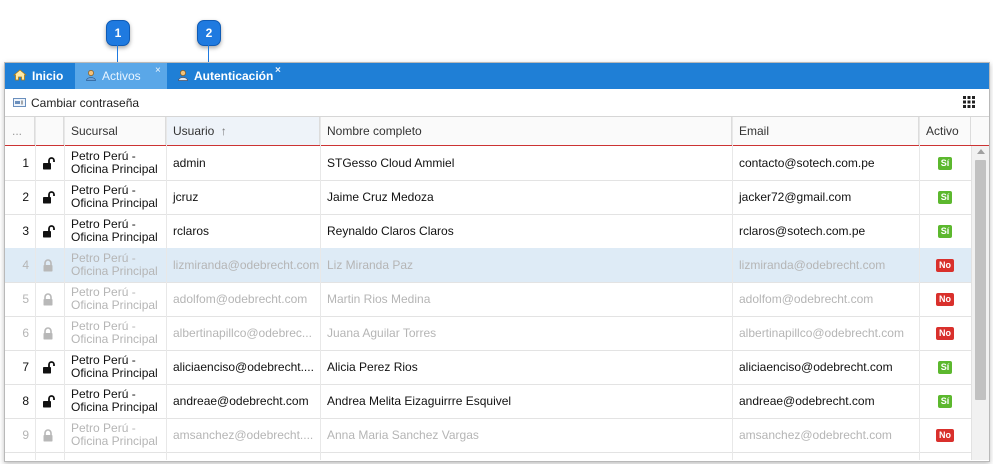  What do you see at coordinates (194, 131) in the screenshot?
I see `col-usuario-label: Usuario` at bounding box center [194, 131].